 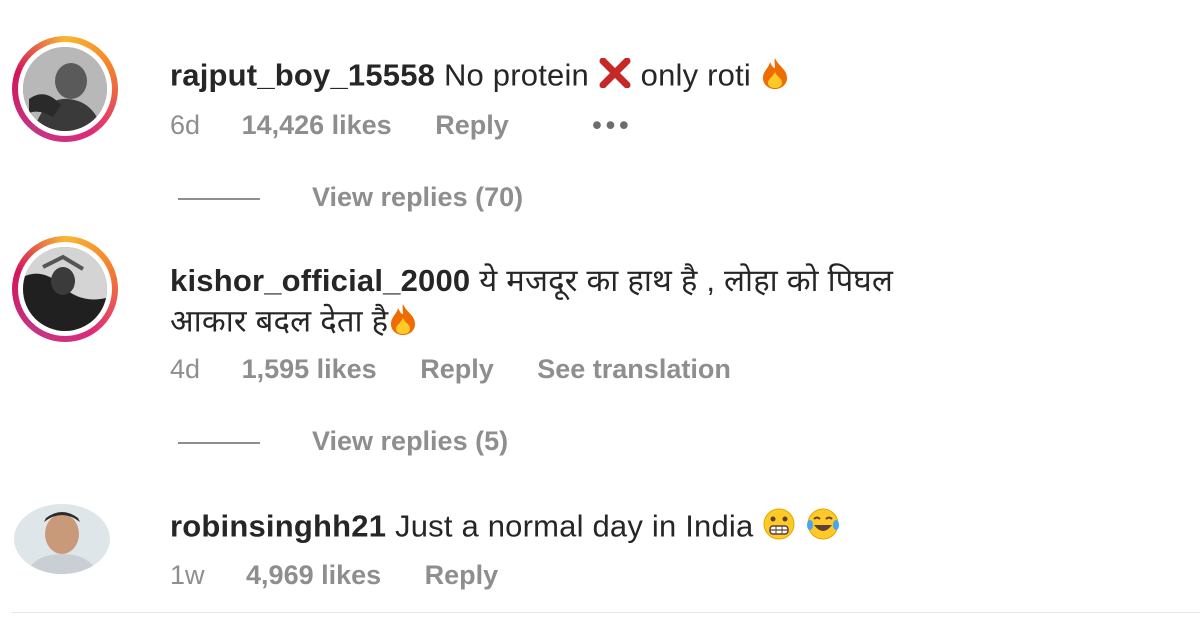 What do you see at coordinates (410, 441) in the screenshot?
I see `view-replies-label: View replies (5)` at bounding box center [410, 441].